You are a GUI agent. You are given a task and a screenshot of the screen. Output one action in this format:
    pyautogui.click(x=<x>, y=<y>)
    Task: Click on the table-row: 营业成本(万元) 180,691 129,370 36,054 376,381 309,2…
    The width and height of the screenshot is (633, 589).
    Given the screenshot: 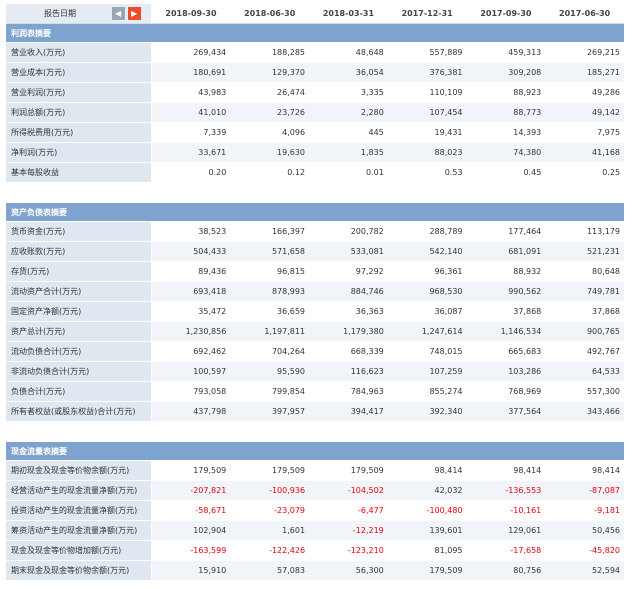 What is the action you would take?
    pyautogui.click(x=315, y=73)
    